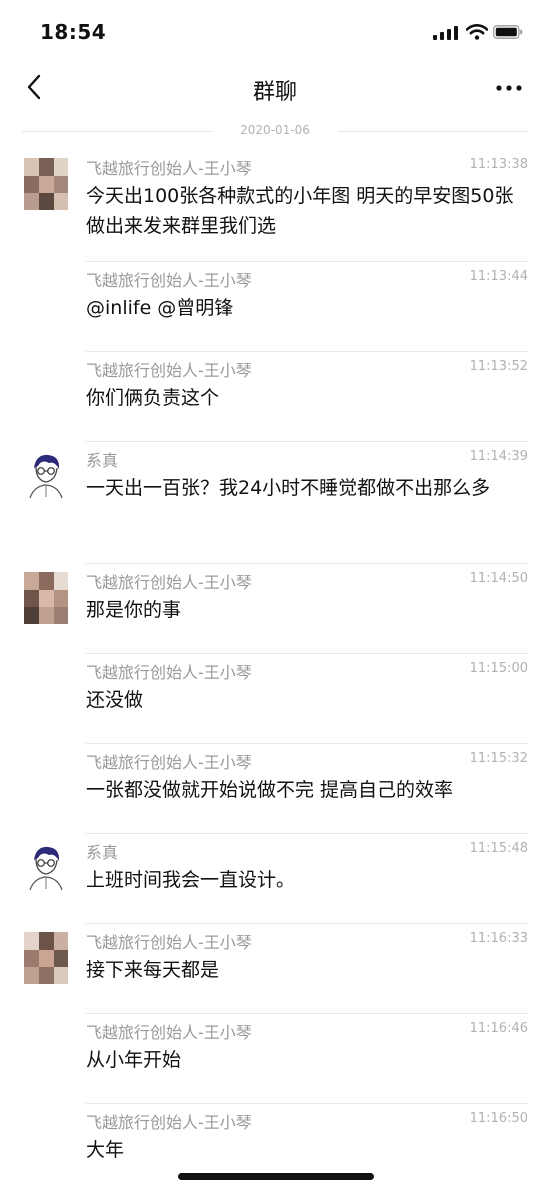  Describe the element at coordinates (509, 88) in the screenshot. I see `more-options-icon` at that location.